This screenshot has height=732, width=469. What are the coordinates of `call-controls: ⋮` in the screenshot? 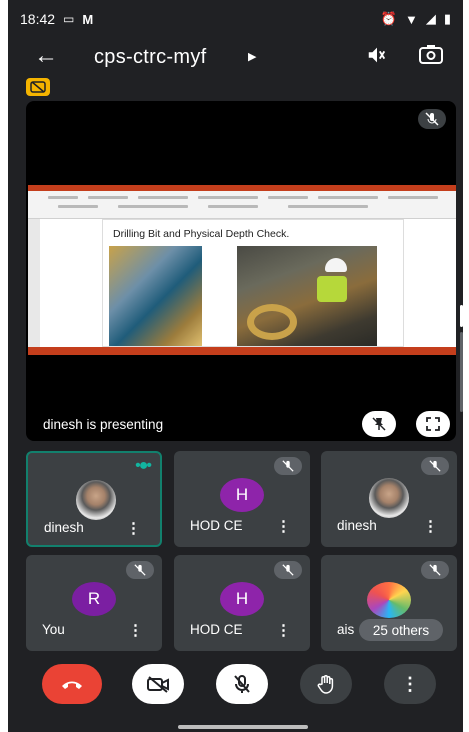 It's located at (235, 686).